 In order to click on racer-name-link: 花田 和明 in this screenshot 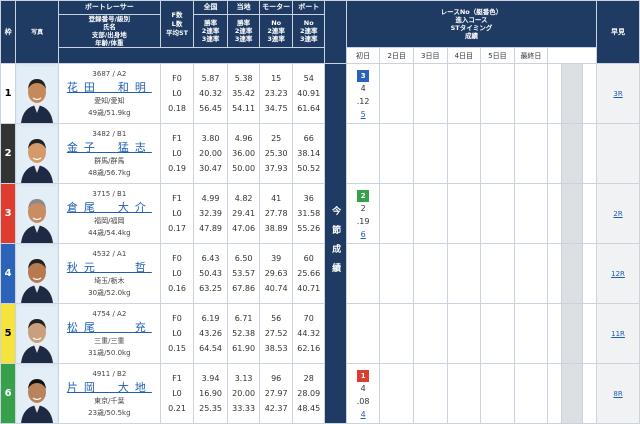, I will do `click(109, 87)`.